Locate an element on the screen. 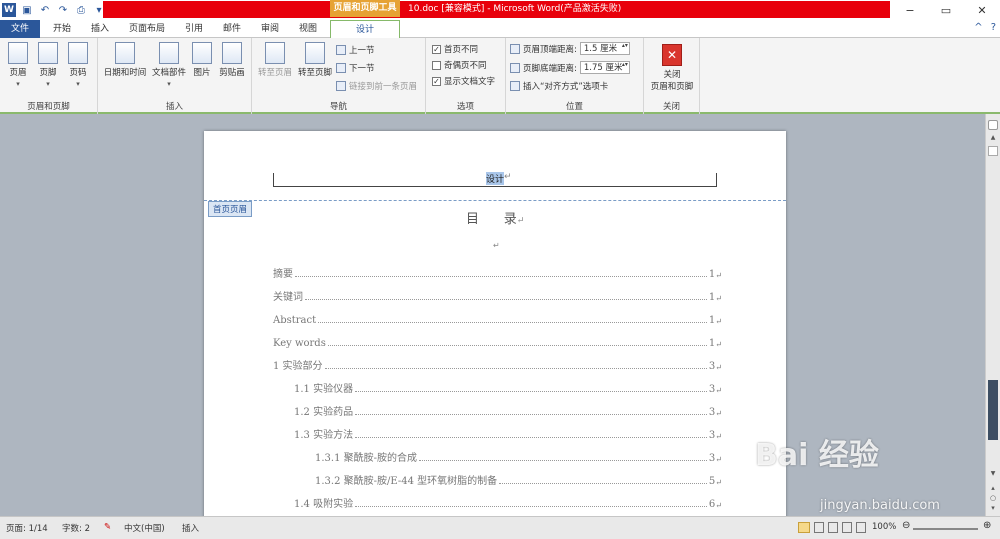  header-content: 设计 ↵ is located at coordinates (499, 178).